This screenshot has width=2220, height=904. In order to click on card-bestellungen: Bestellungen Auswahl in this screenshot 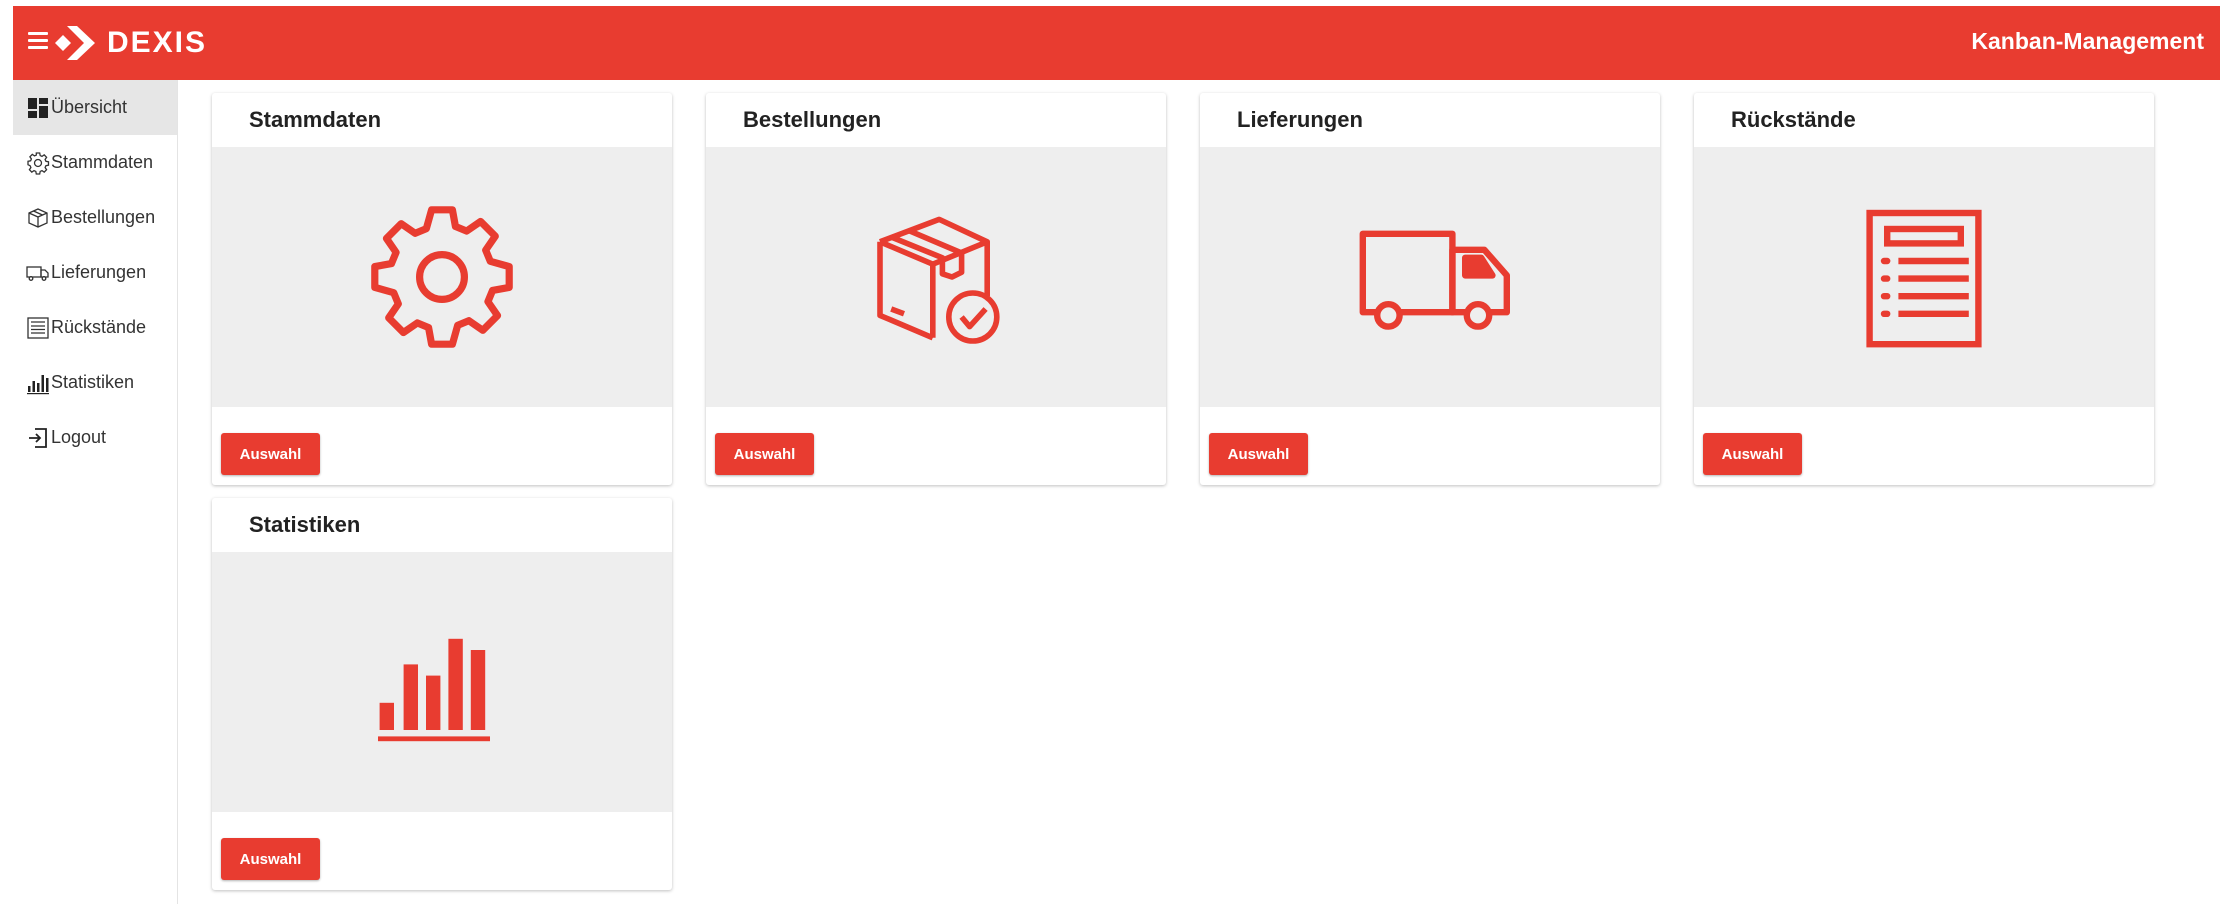, I will do `click(936, 289)`.